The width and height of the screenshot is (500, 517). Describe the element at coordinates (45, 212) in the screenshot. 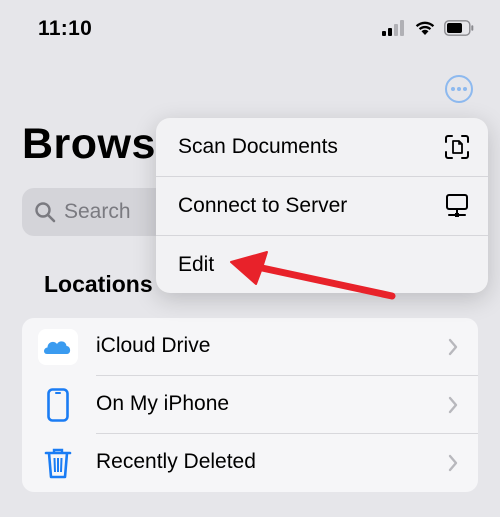

I see `search-icon` at that location.